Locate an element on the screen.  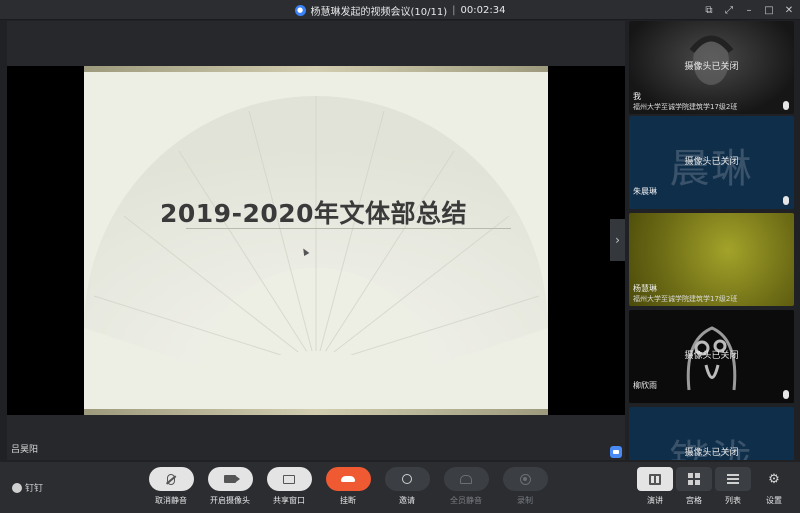
participant-name: 朱晨琳 is located at coordinates (645, 191).